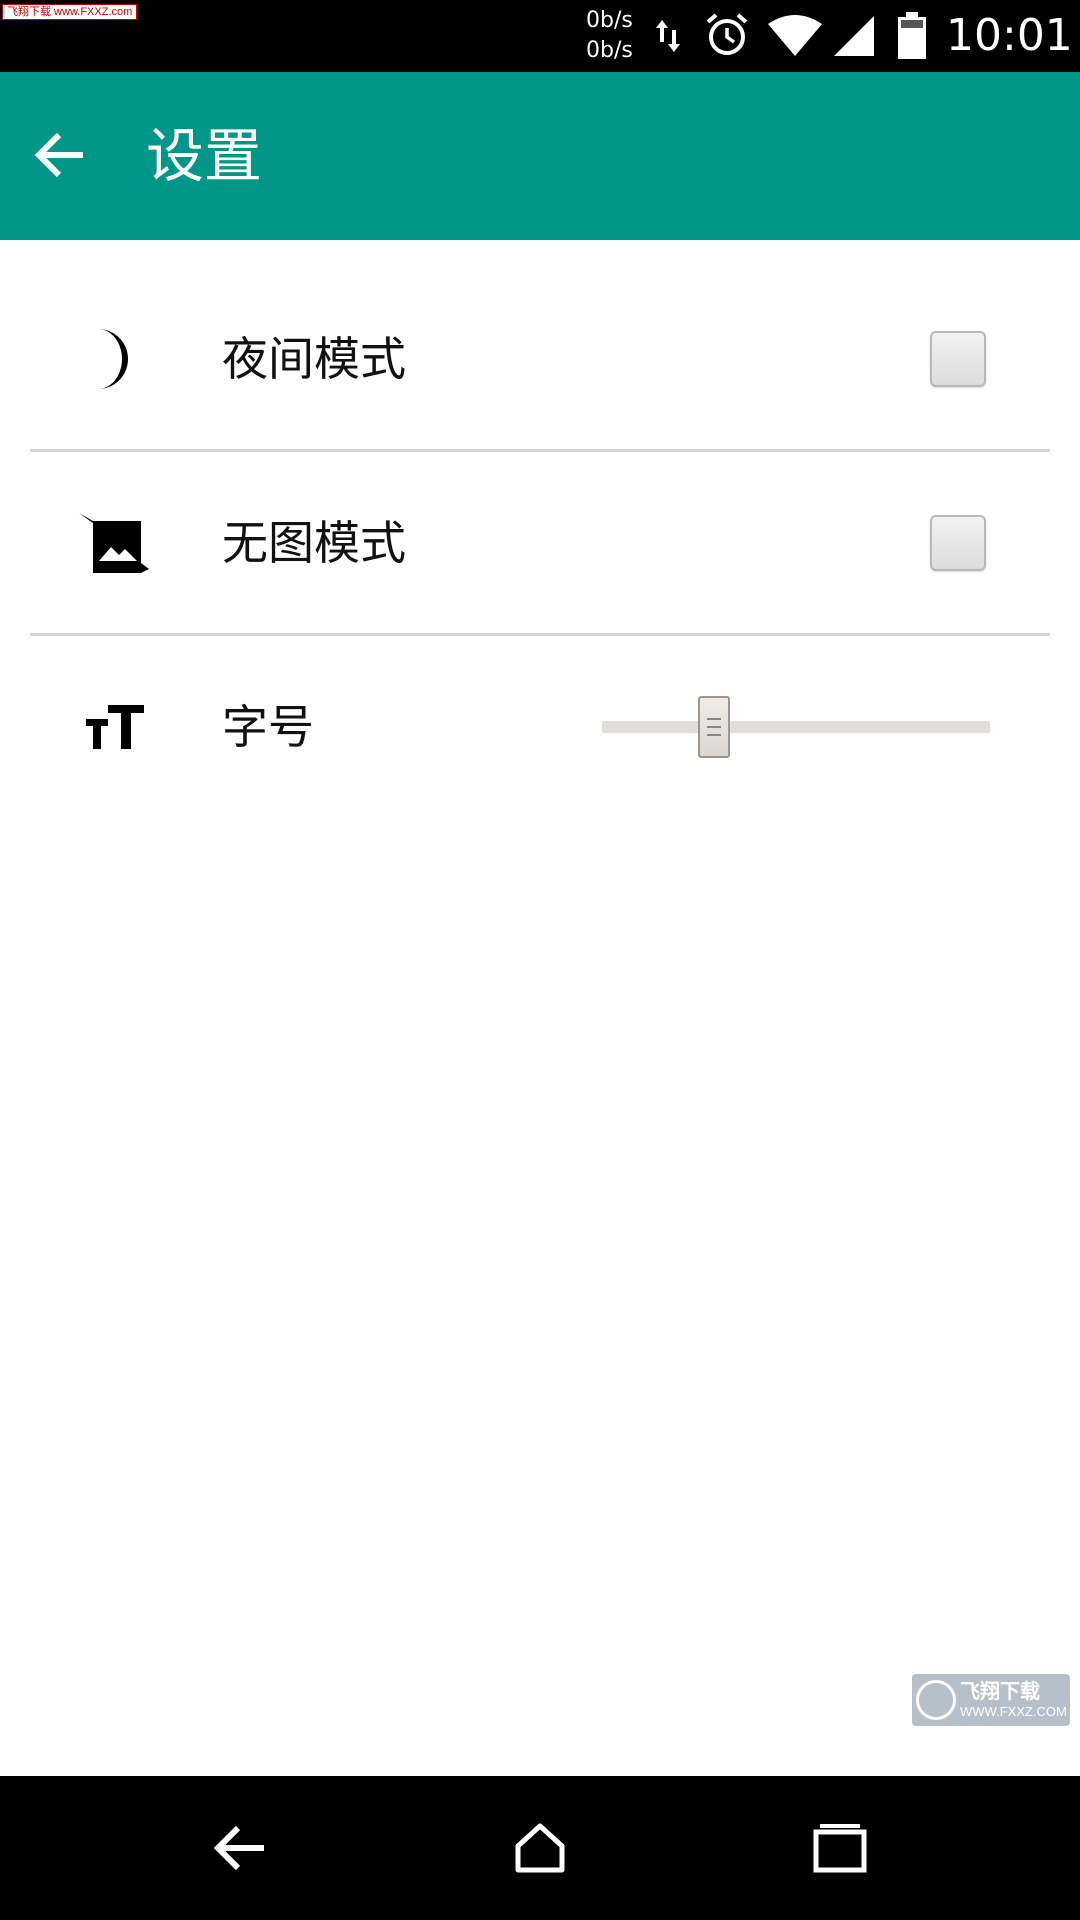 The height and width of the screenshot is (1920, 1080). I want to click on status-time: 10:01, so click(1009, 35).